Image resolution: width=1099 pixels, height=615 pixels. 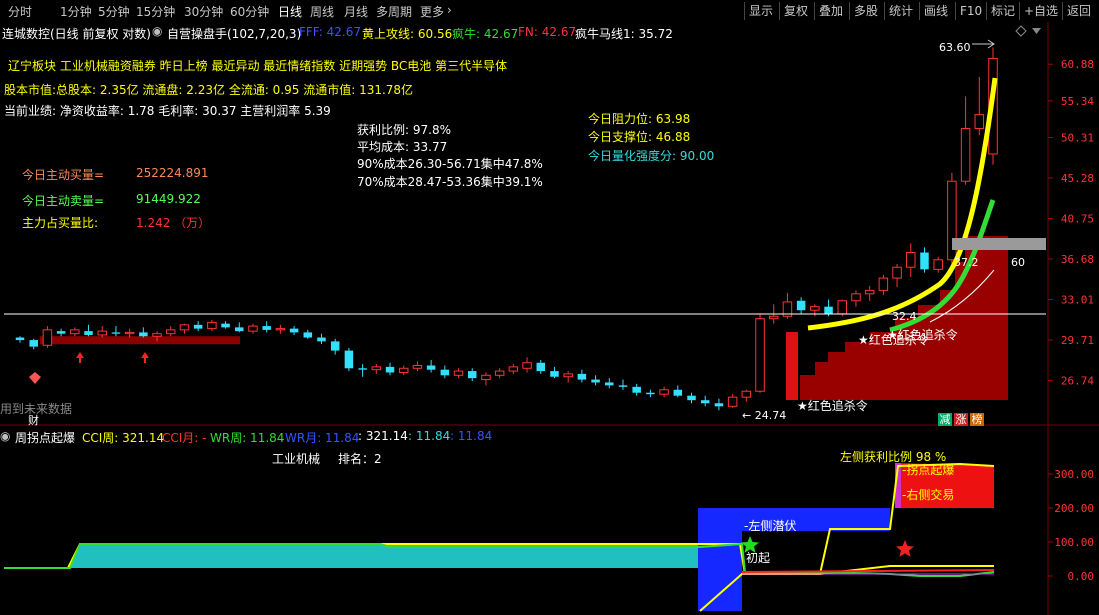 What do you see at coordinates (76, 34) in the screenshot?
I see `stock-title: 连城数控(日线 前复权 对数)` at bounding box center [76, 34].